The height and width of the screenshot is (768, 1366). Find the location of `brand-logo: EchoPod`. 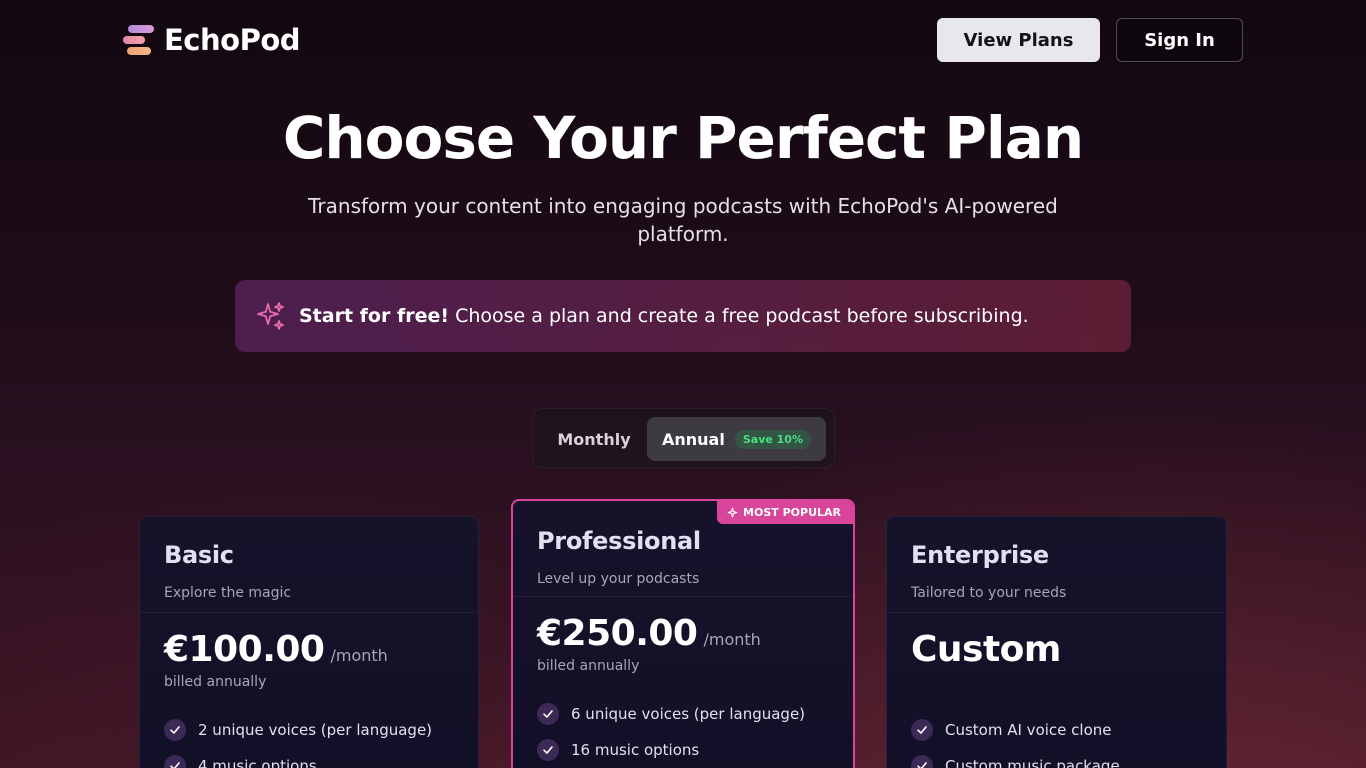

brand-logo: EchoPod is located at coordinates (212, 40).